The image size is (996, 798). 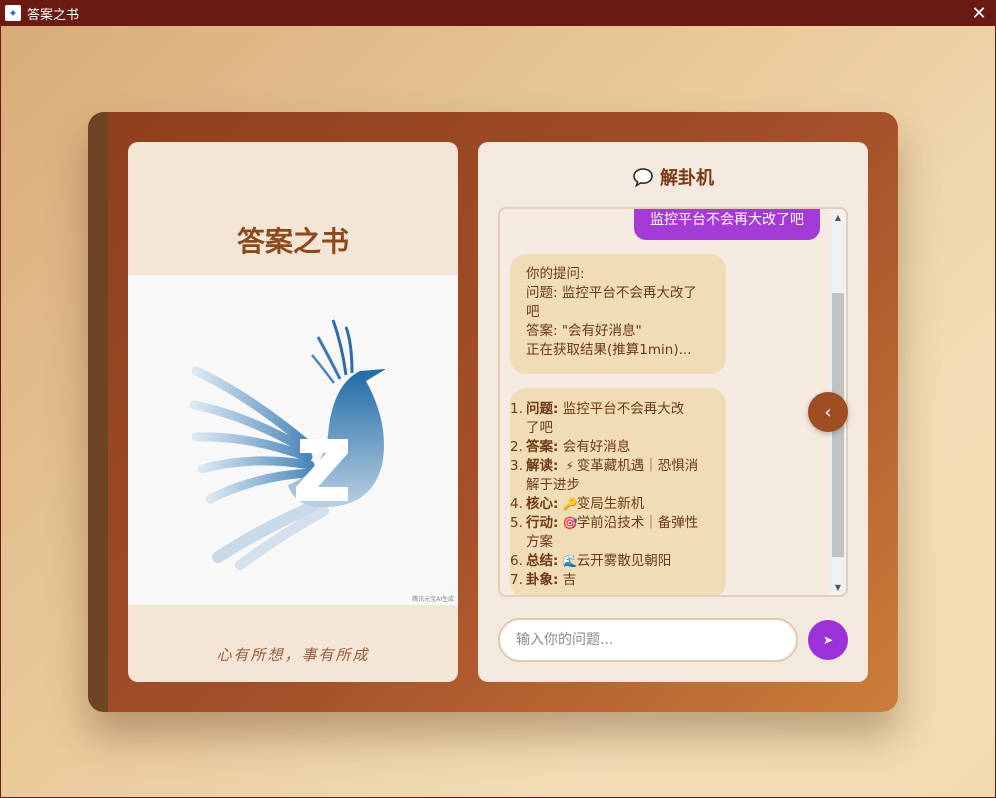 What do you see at coordinates (542, 447) in the screenshot?
I see `result-item-label: 答案:` at bounding box center [542, 447].